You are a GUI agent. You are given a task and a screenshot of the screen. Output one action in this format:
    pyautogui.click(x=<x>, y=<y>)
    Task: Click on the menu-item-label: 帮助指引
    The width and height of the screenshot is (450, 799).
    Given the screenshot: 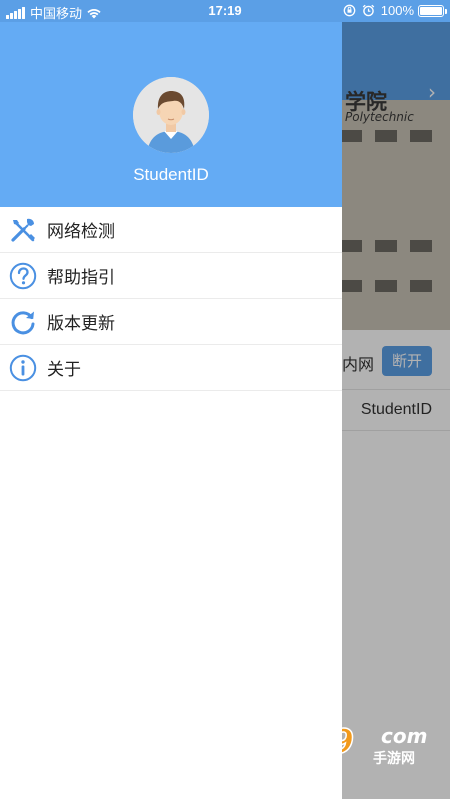 What is the action you would take?
    pyautogui.click(x=81, y=278)
    